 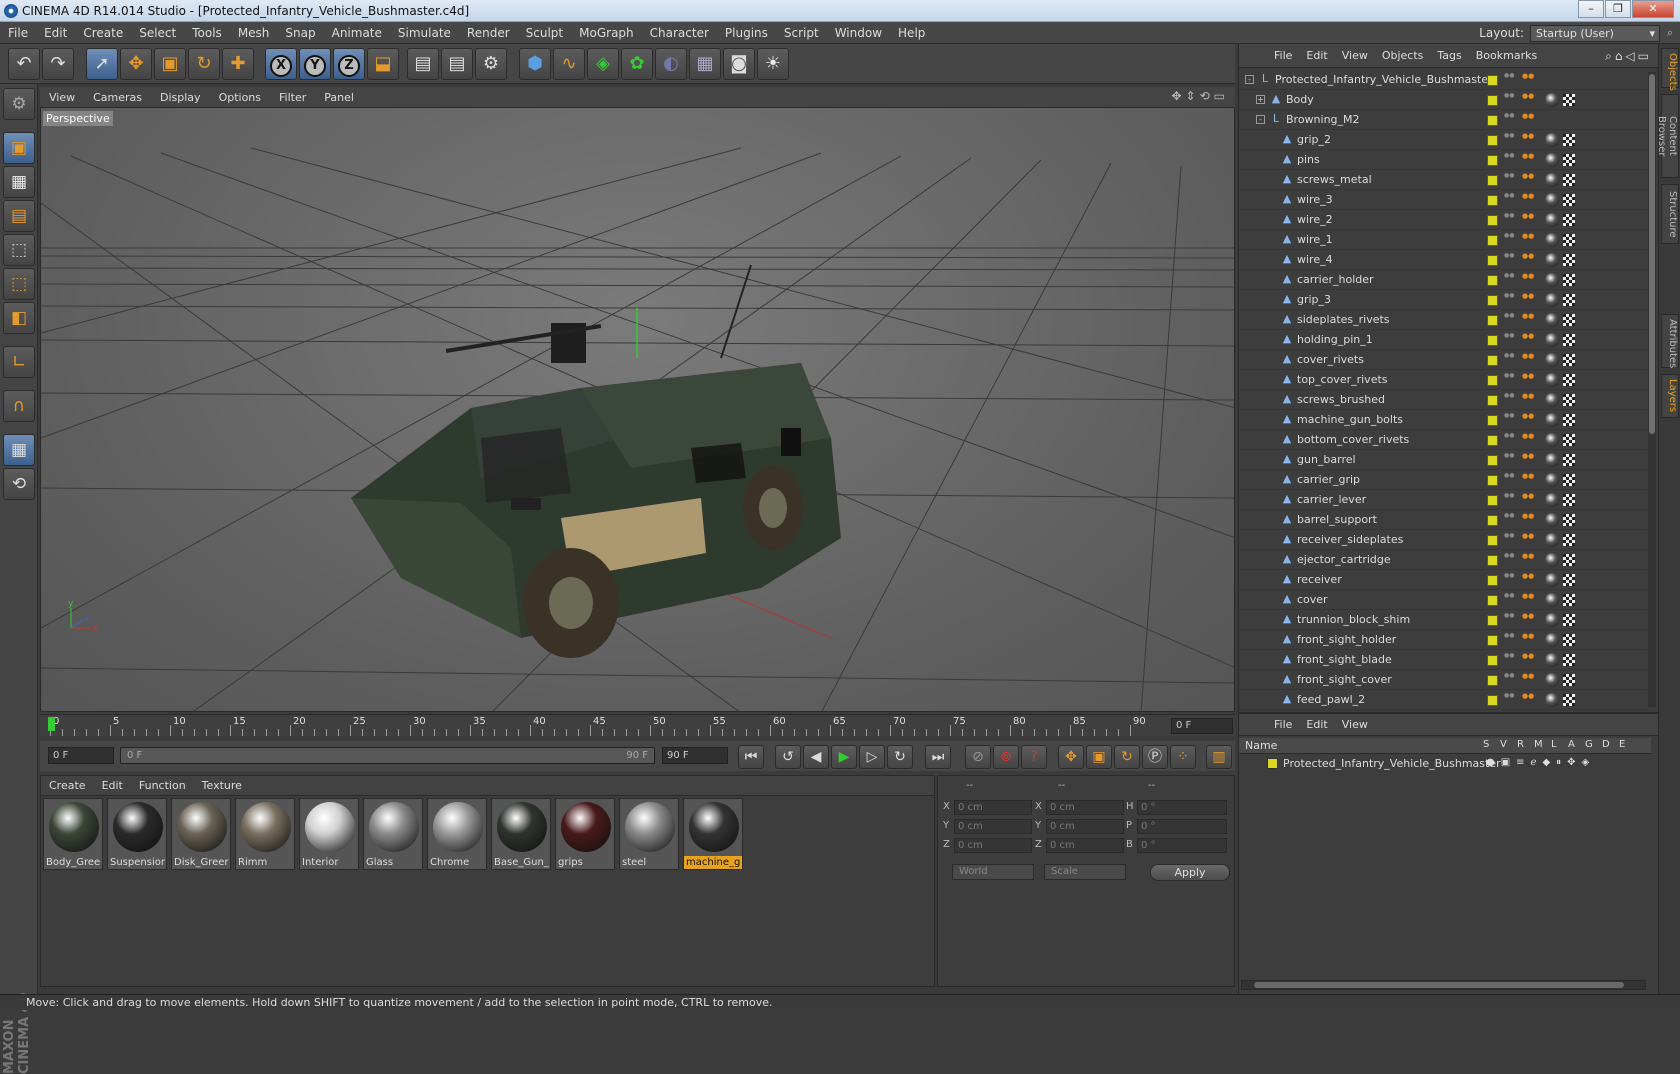 I want to click on polygons-mode-icon: ◧, so click(x=19, y=318).